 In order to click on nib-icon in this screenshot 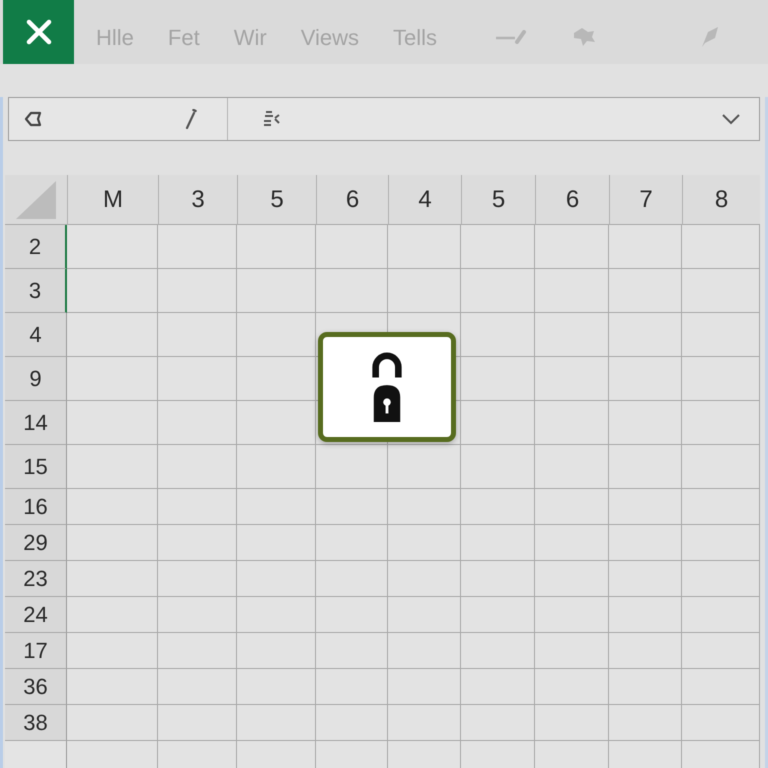, I will do `click(710, 37)`.